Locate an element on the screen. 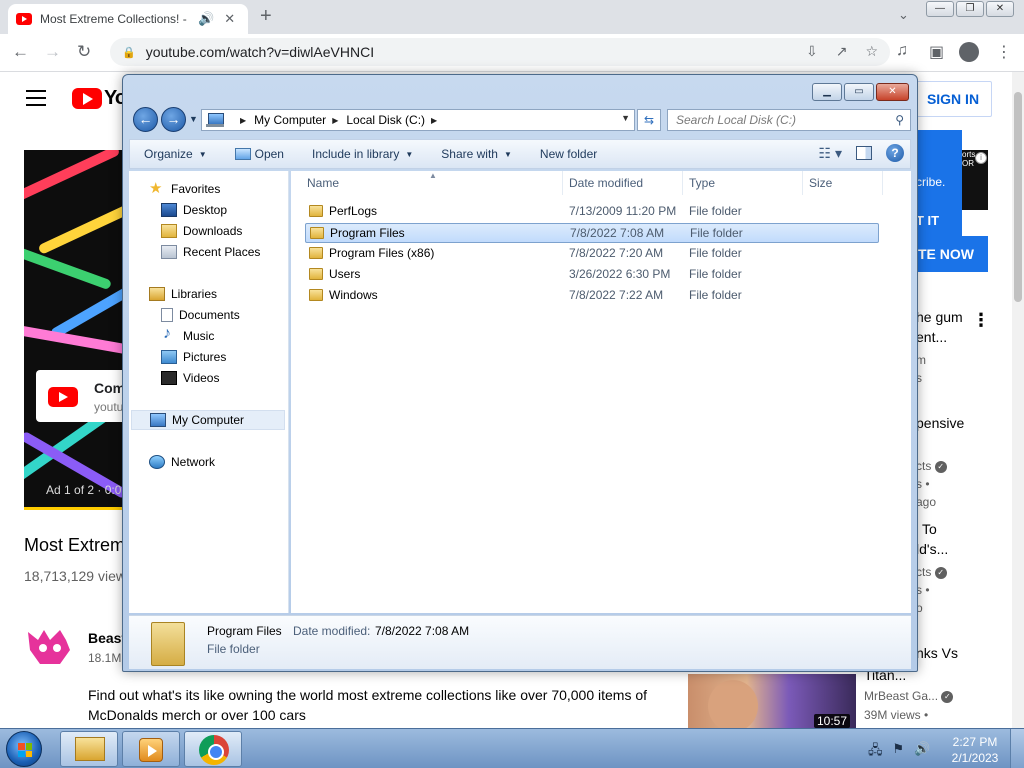  browser-tab: Most Extreme Collections! - 🔊 ✕ is located at coordinates (128, 19).